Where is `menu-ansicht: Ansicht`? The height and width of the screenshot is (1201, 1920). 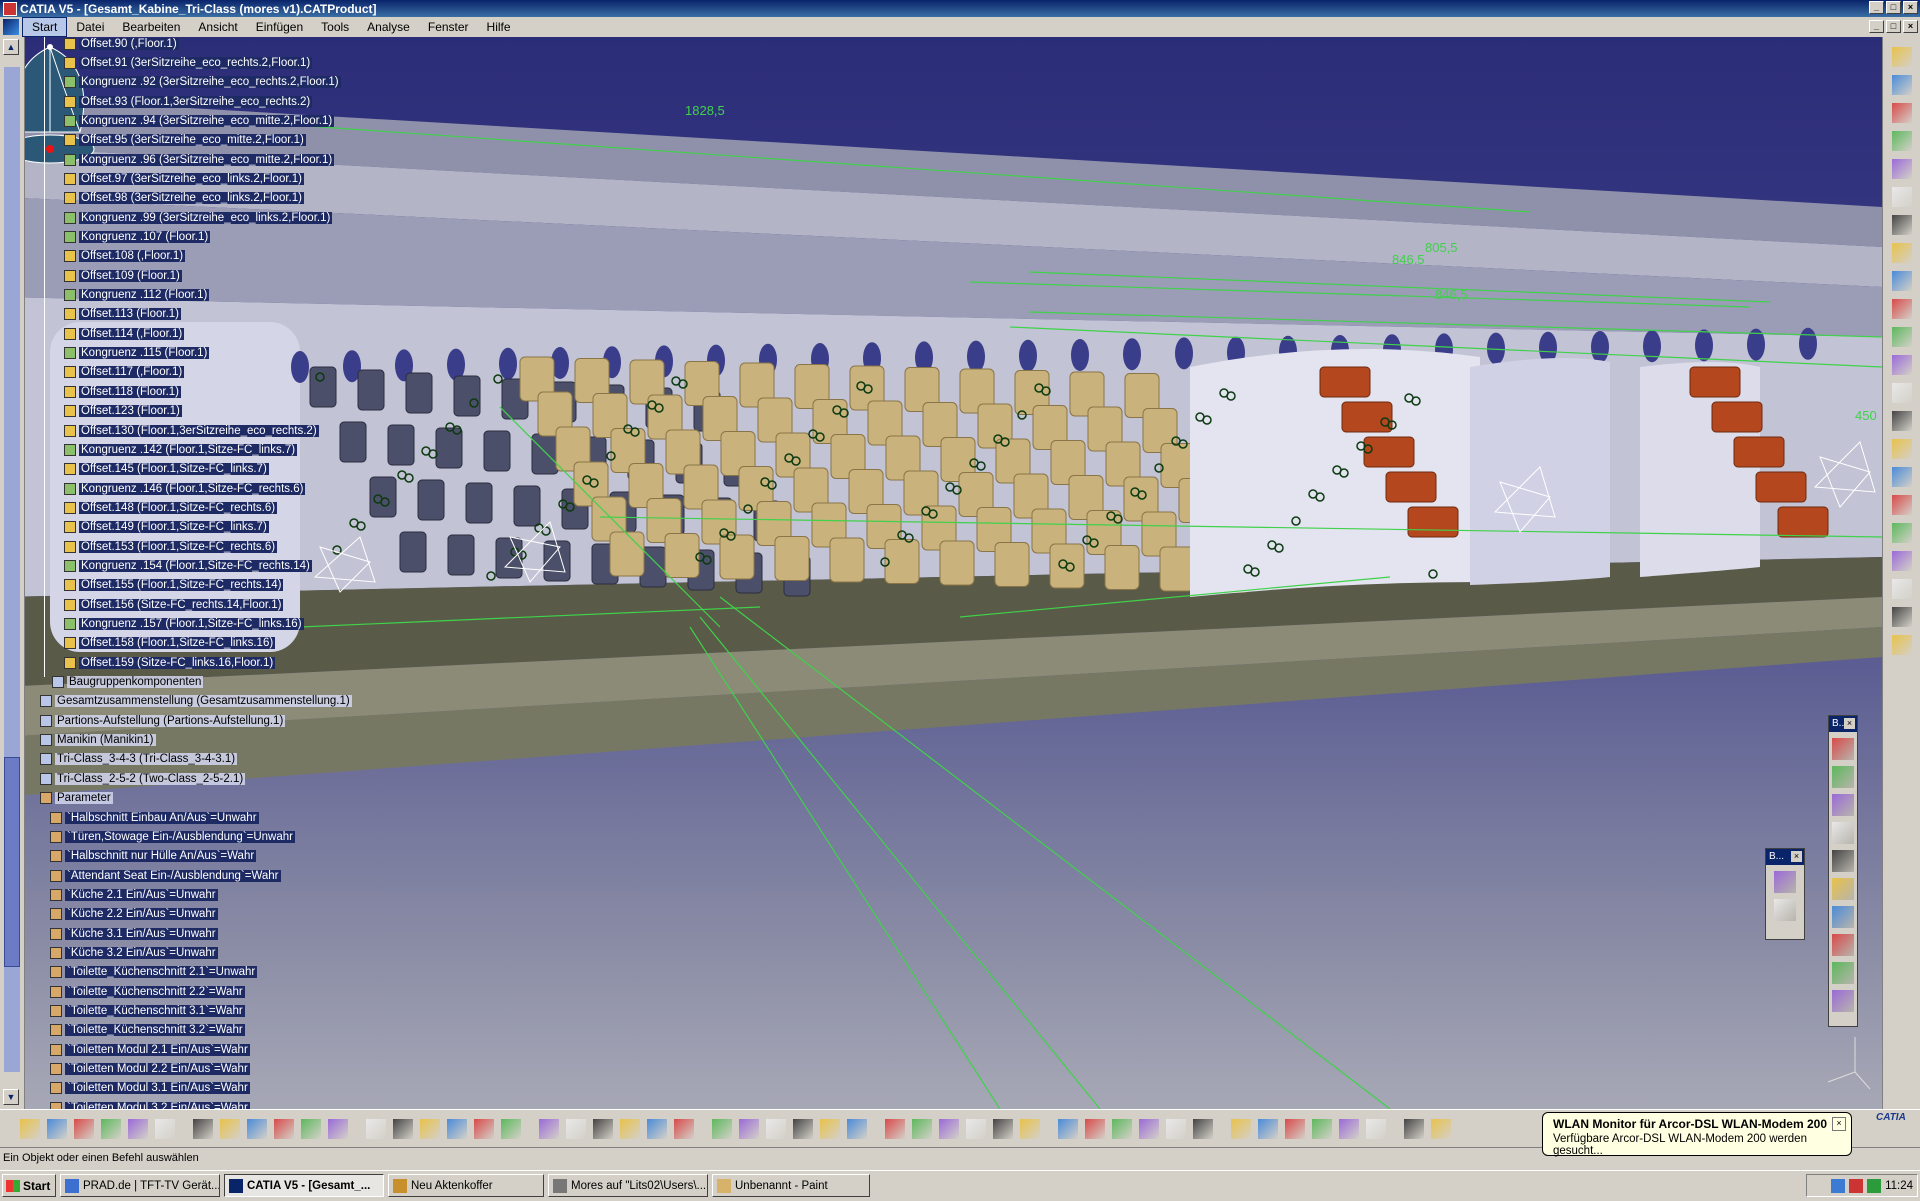 menu-ansicht: Ansicht is located at coordinates (217, 27).